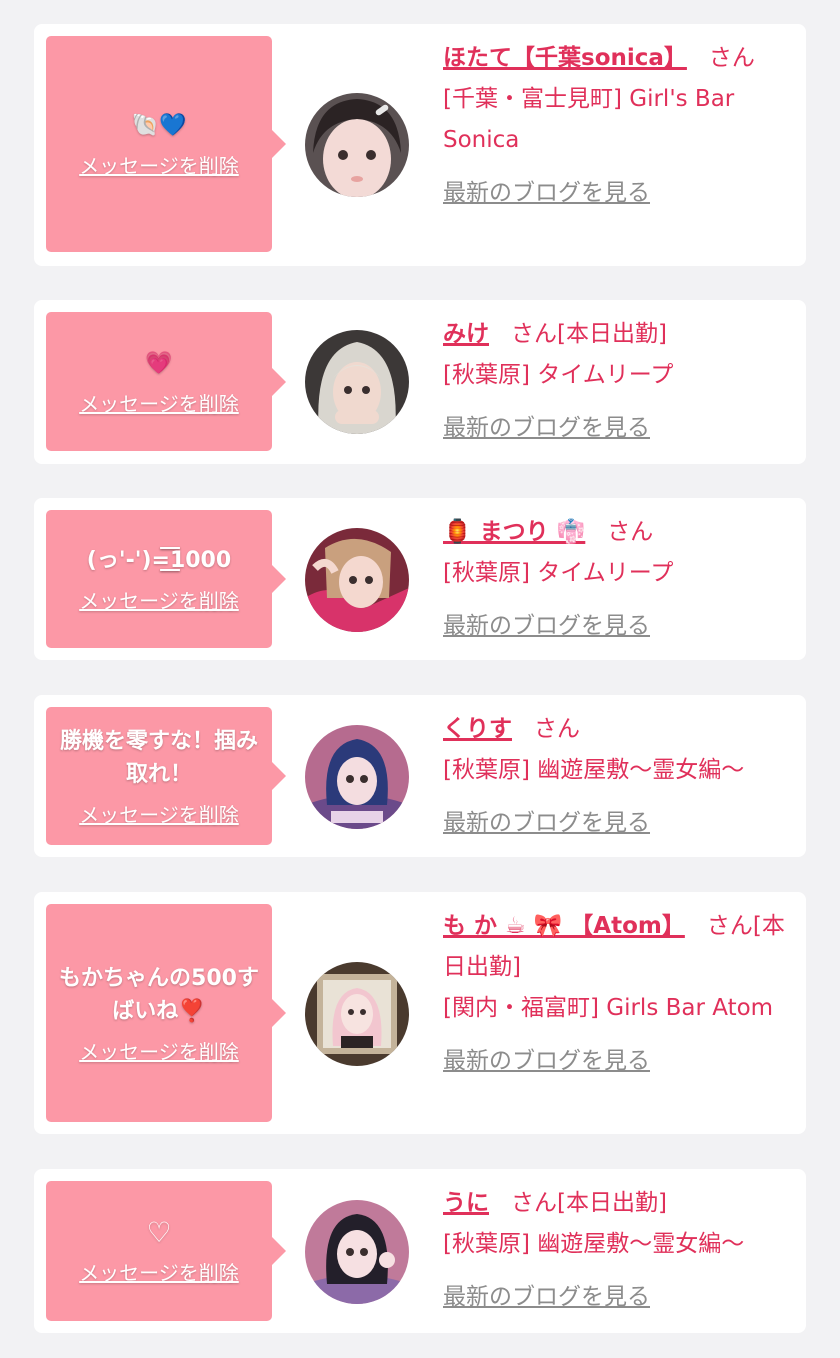 The image size is (840, 1358). I want to click on sender-name-link: うに, so click(466, 1203).